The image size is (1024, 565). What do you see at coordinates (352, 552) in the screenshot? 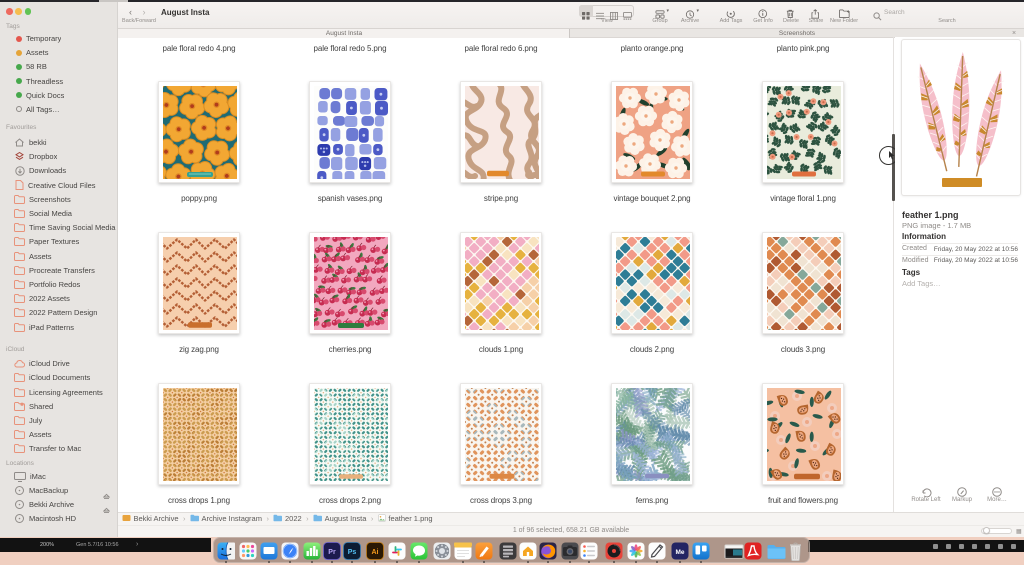
I see `svg-text: Ps` at bounding box center [352, 552].